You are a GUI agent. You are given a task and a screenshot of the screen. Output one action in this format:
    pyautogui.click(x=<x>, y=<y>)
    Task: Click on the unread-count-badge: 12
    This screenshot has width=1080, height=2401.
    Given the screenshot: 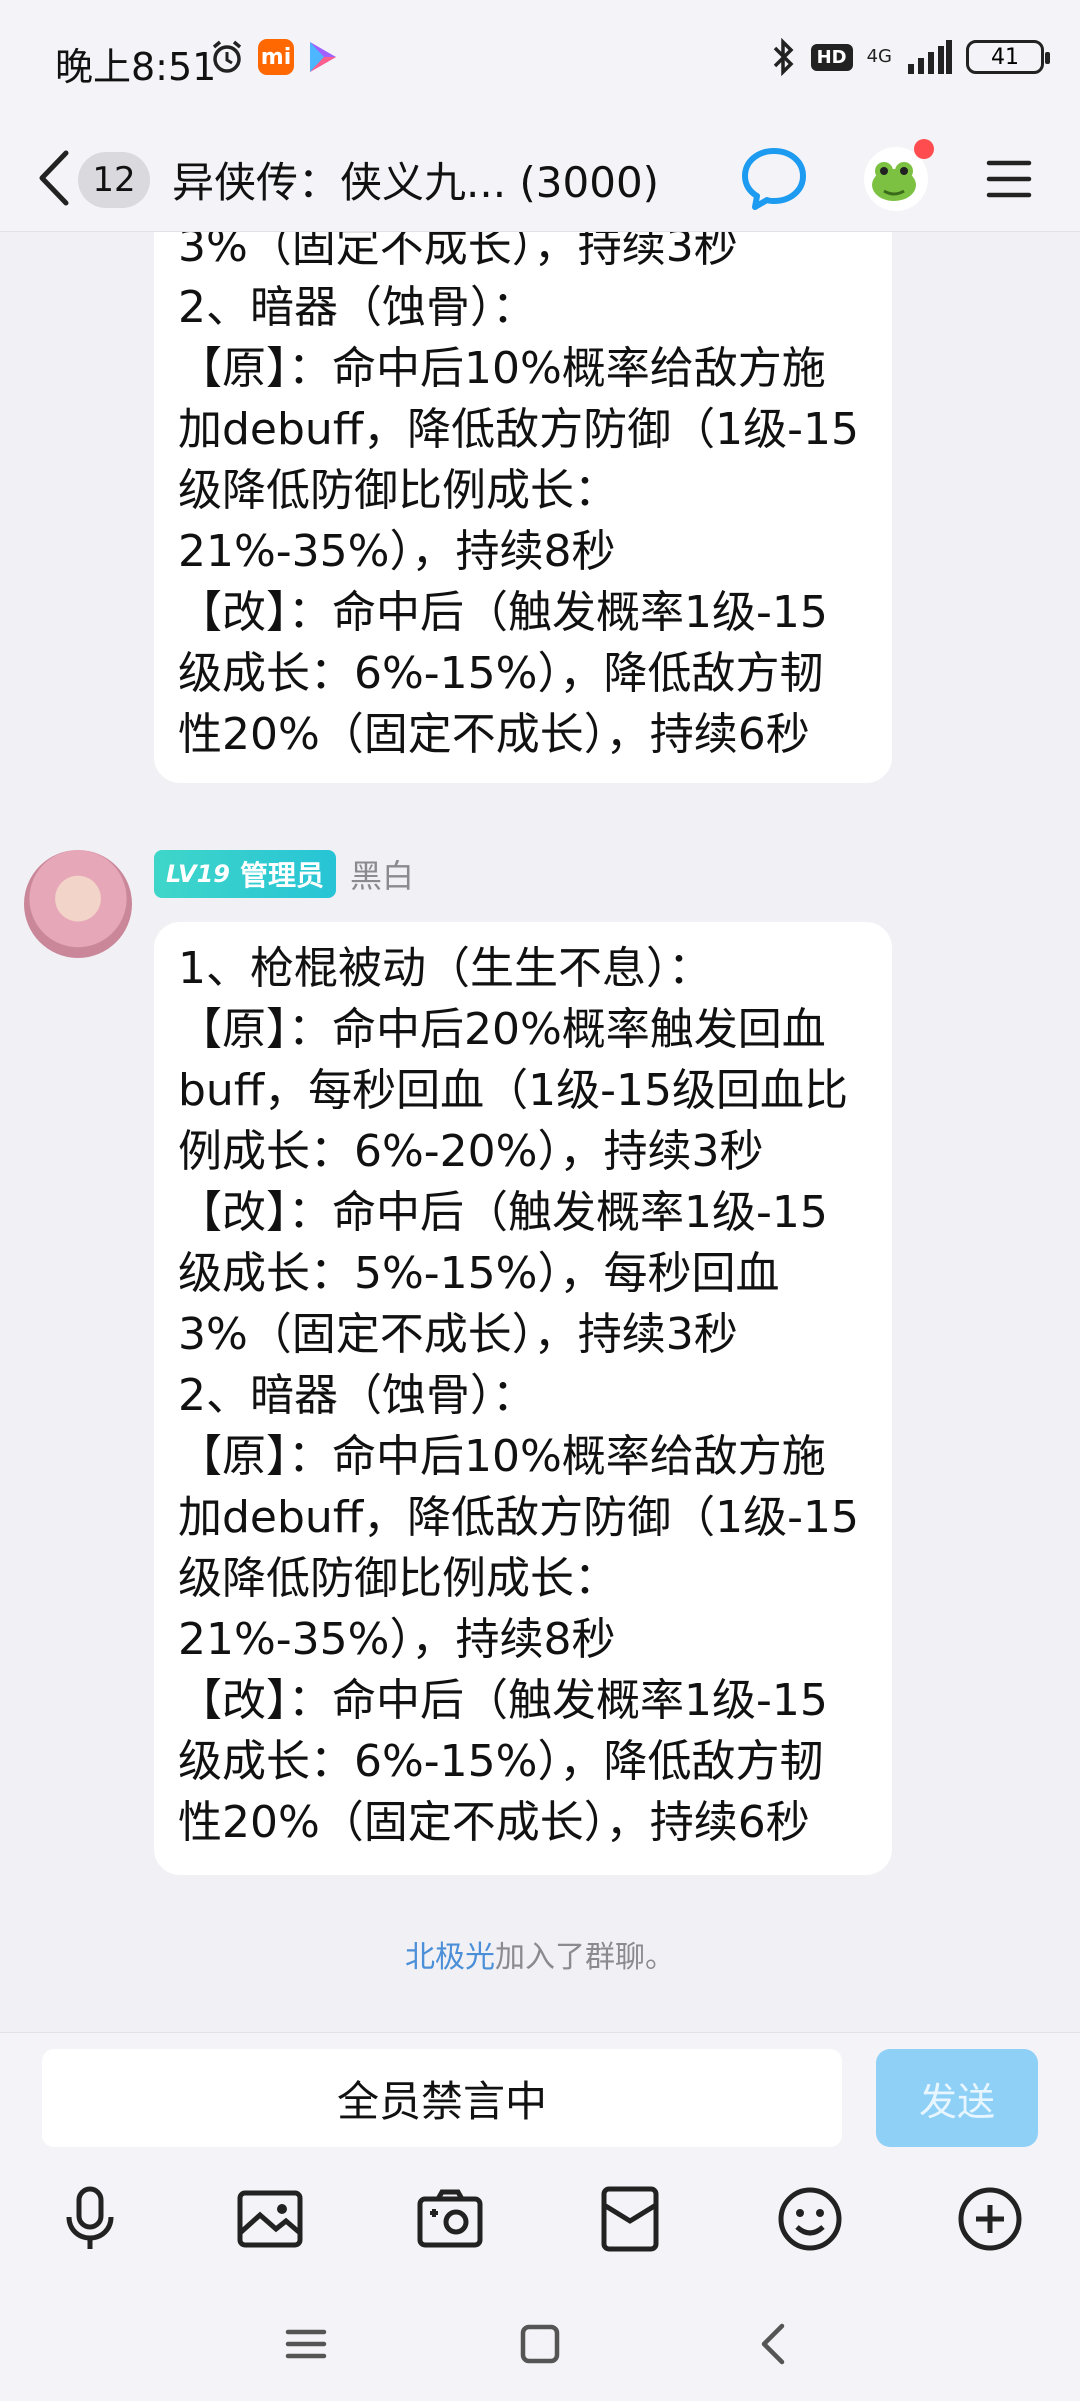 What is the action you would take?
    pyautogui.click(x=114, y=180)
    